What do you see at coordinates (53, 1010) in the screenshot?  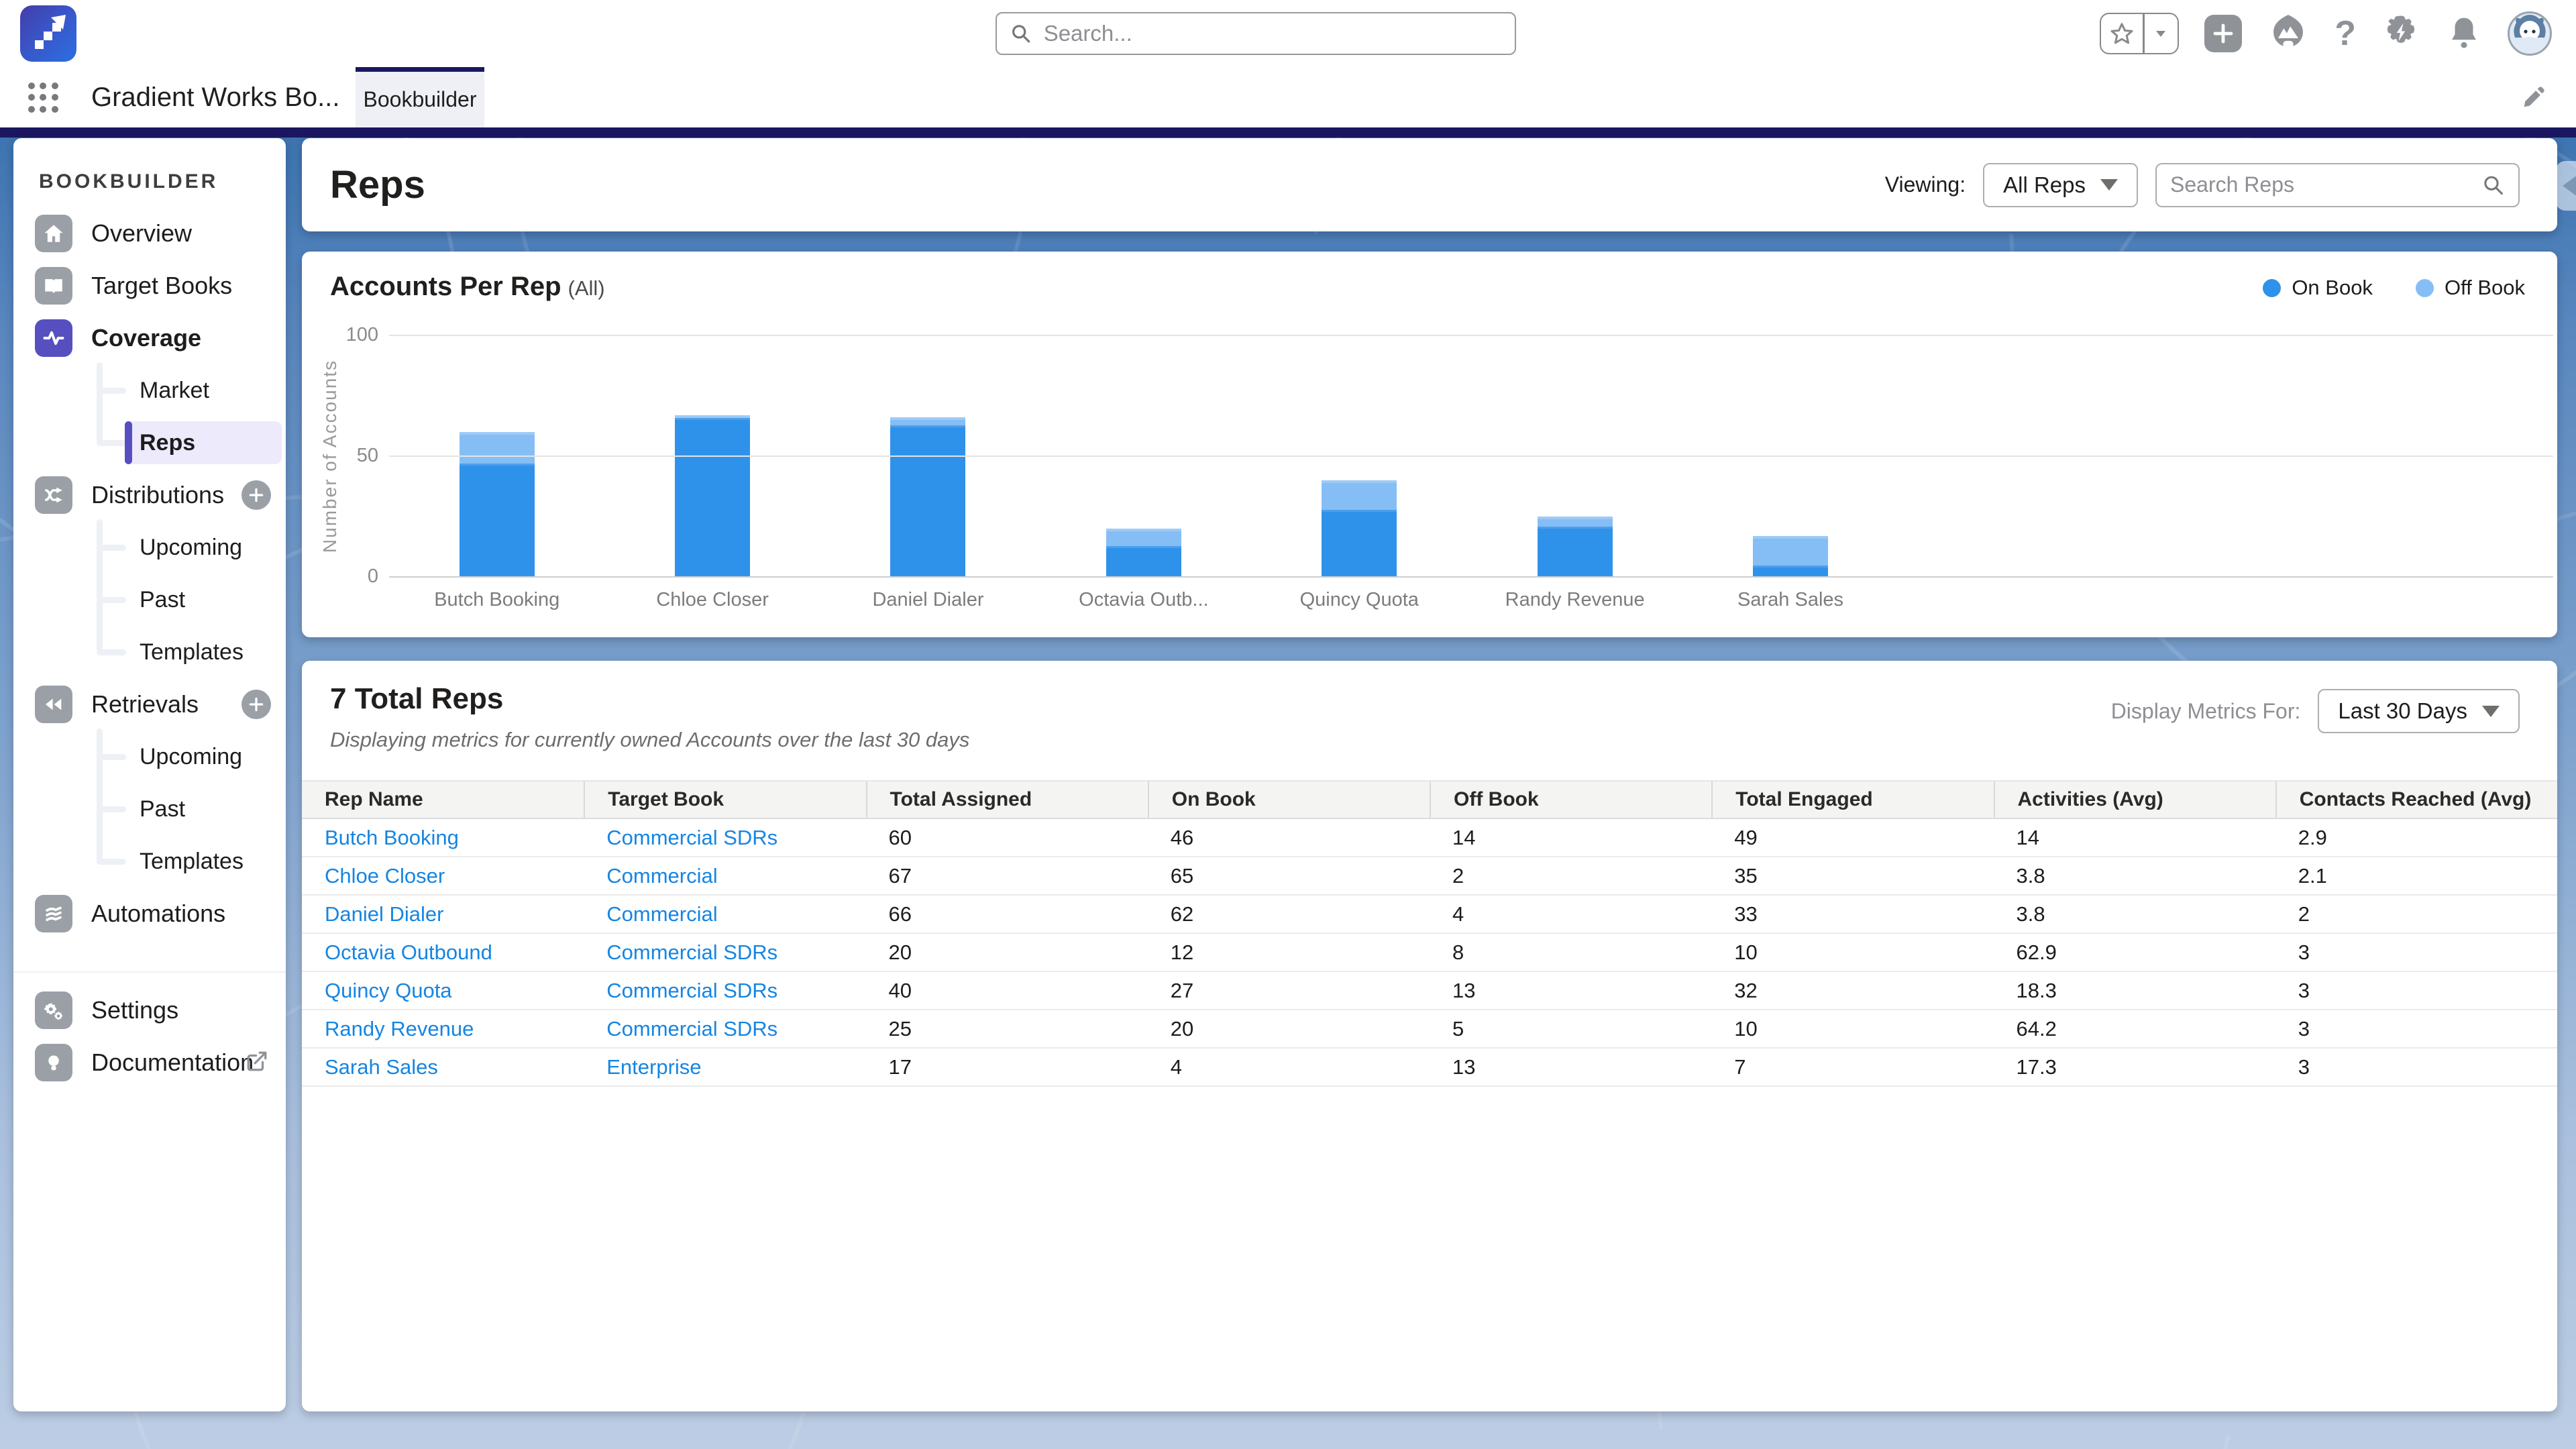 I see `gears-icon` at bounding box center [53, 1010].